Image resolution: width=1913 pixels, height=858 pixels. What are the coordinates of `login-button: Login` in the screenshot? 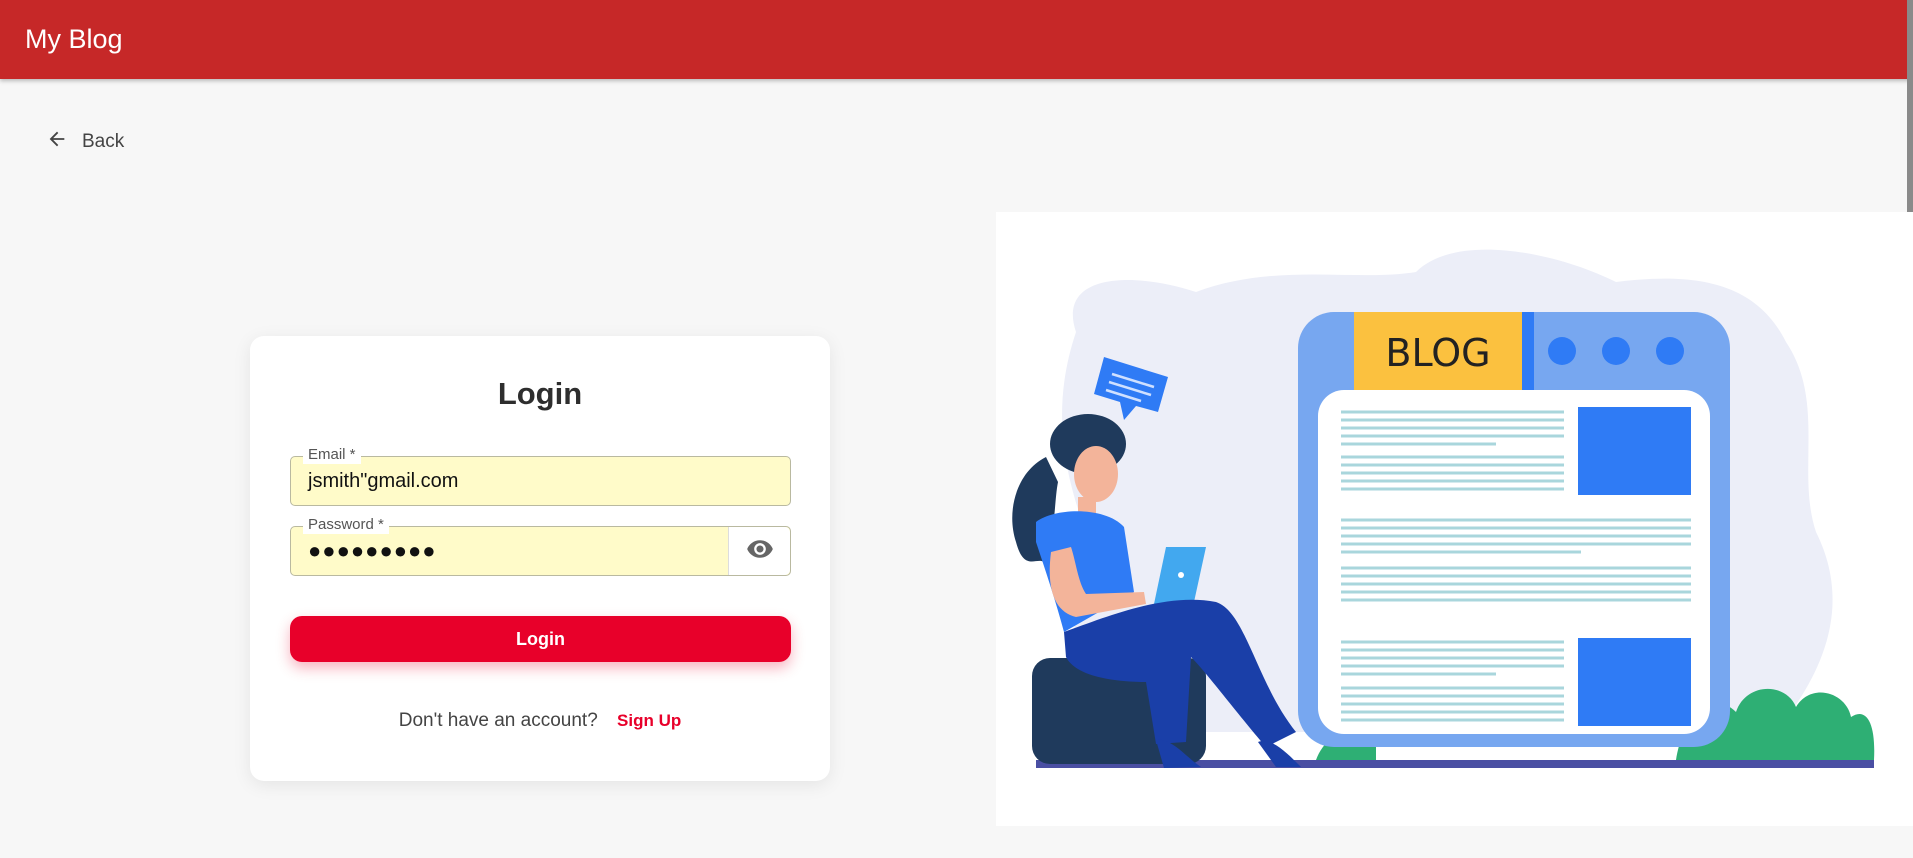 It's located at (540, 639).